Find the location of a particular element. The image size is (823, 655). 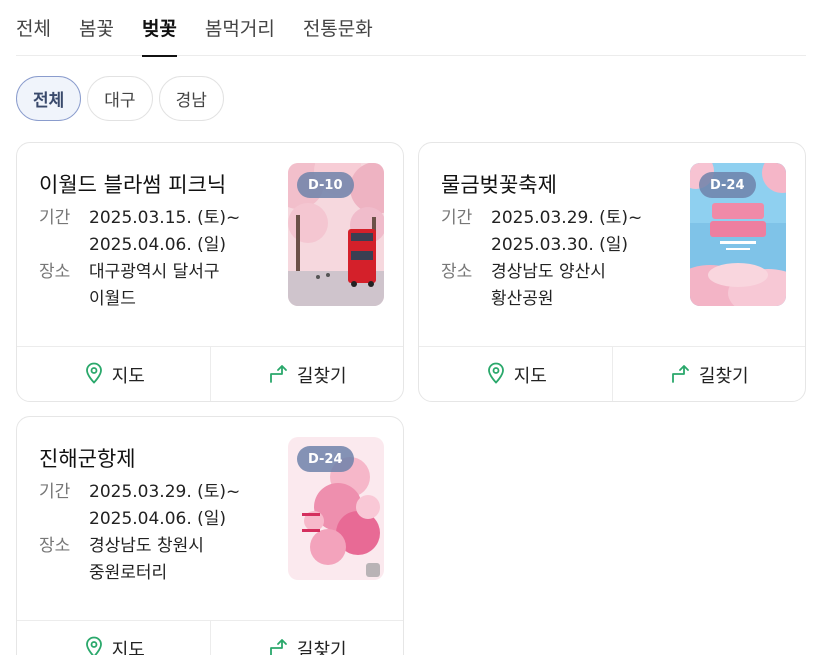

tab-spring-flowers: 봄꽃 is located at coordinates (96, 28).